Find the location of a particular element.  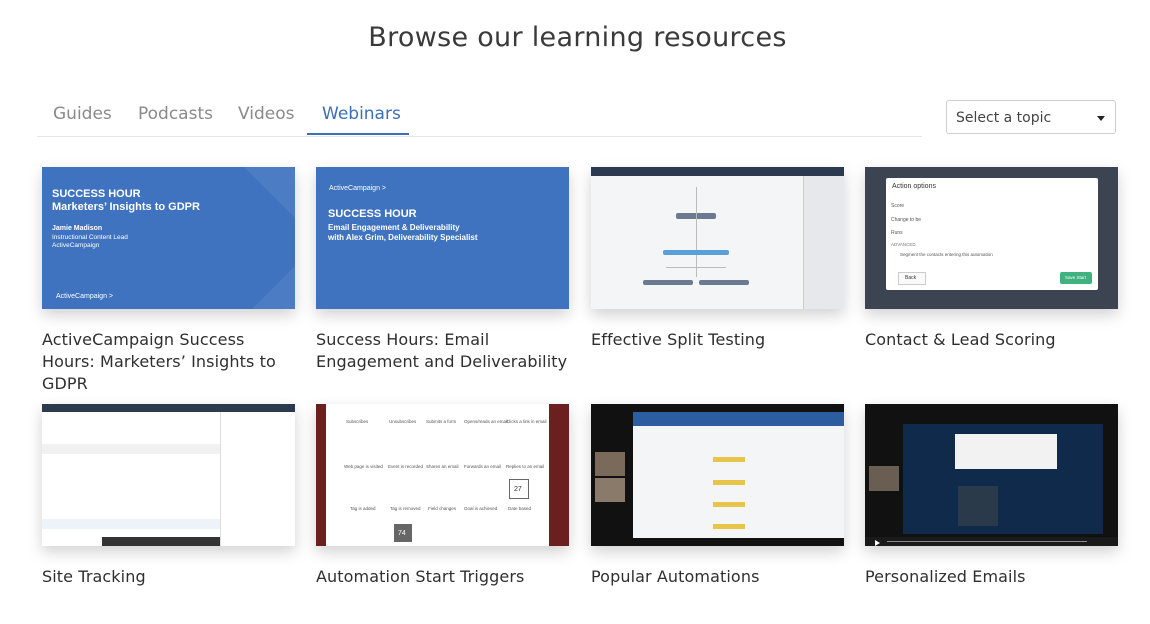

trigger-label: Web page is visited is located at coordinates (363, 466).